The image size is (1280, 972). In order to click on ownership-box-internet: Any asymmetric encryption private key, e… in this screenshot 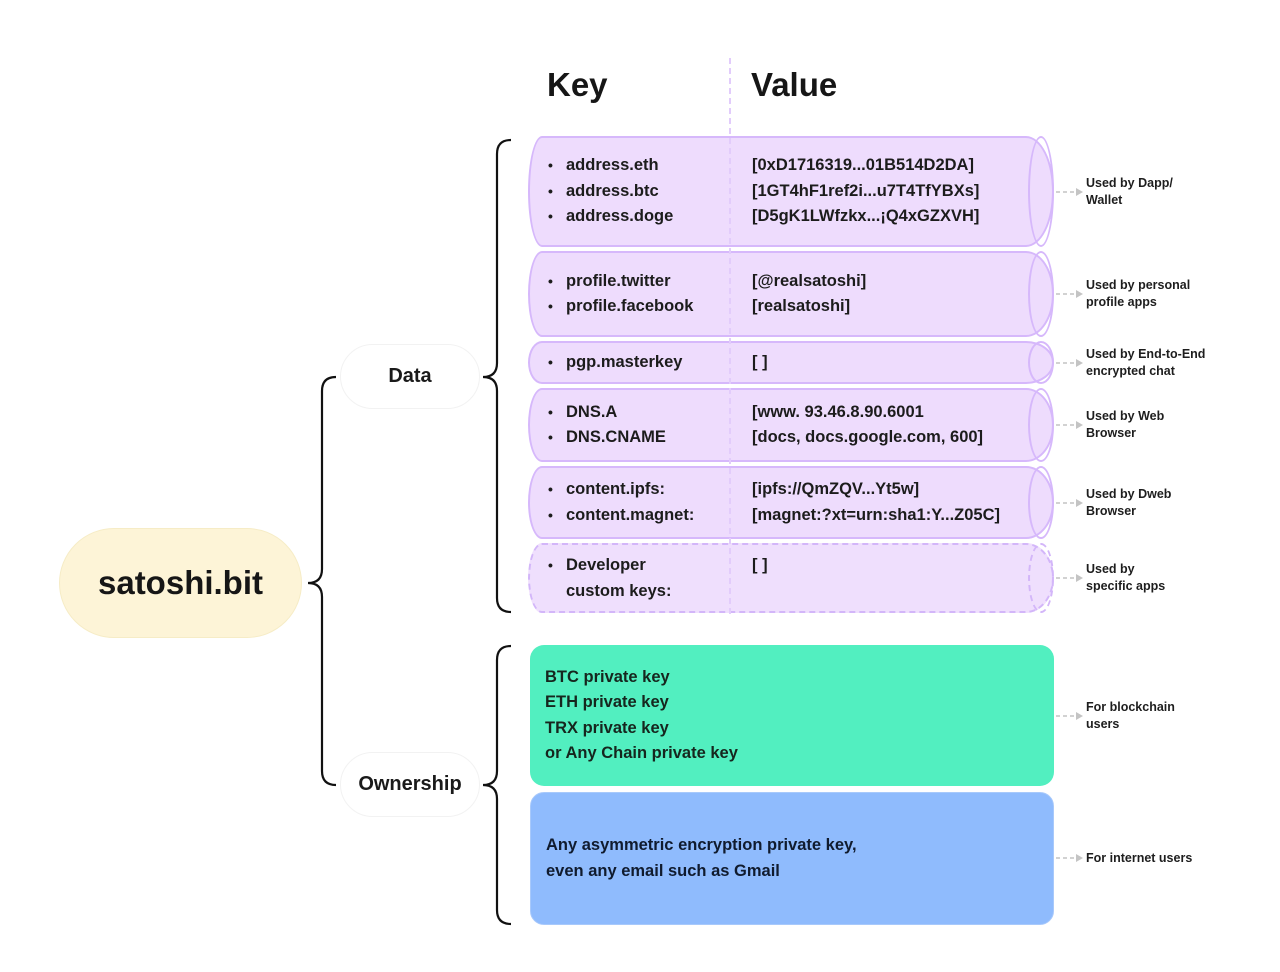, I will do `click(792, 858)`.